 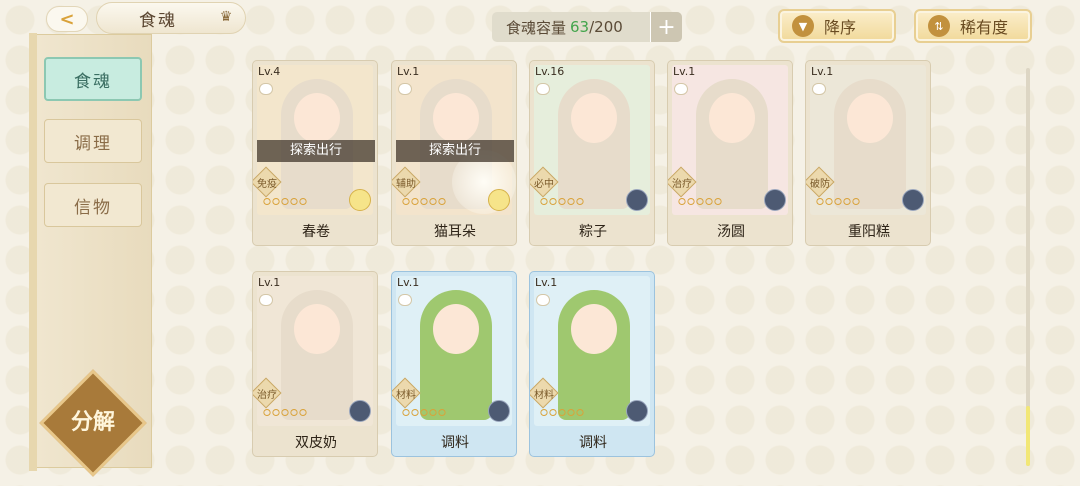 I want to click on scrollbar, so click(x=1028, y=267).